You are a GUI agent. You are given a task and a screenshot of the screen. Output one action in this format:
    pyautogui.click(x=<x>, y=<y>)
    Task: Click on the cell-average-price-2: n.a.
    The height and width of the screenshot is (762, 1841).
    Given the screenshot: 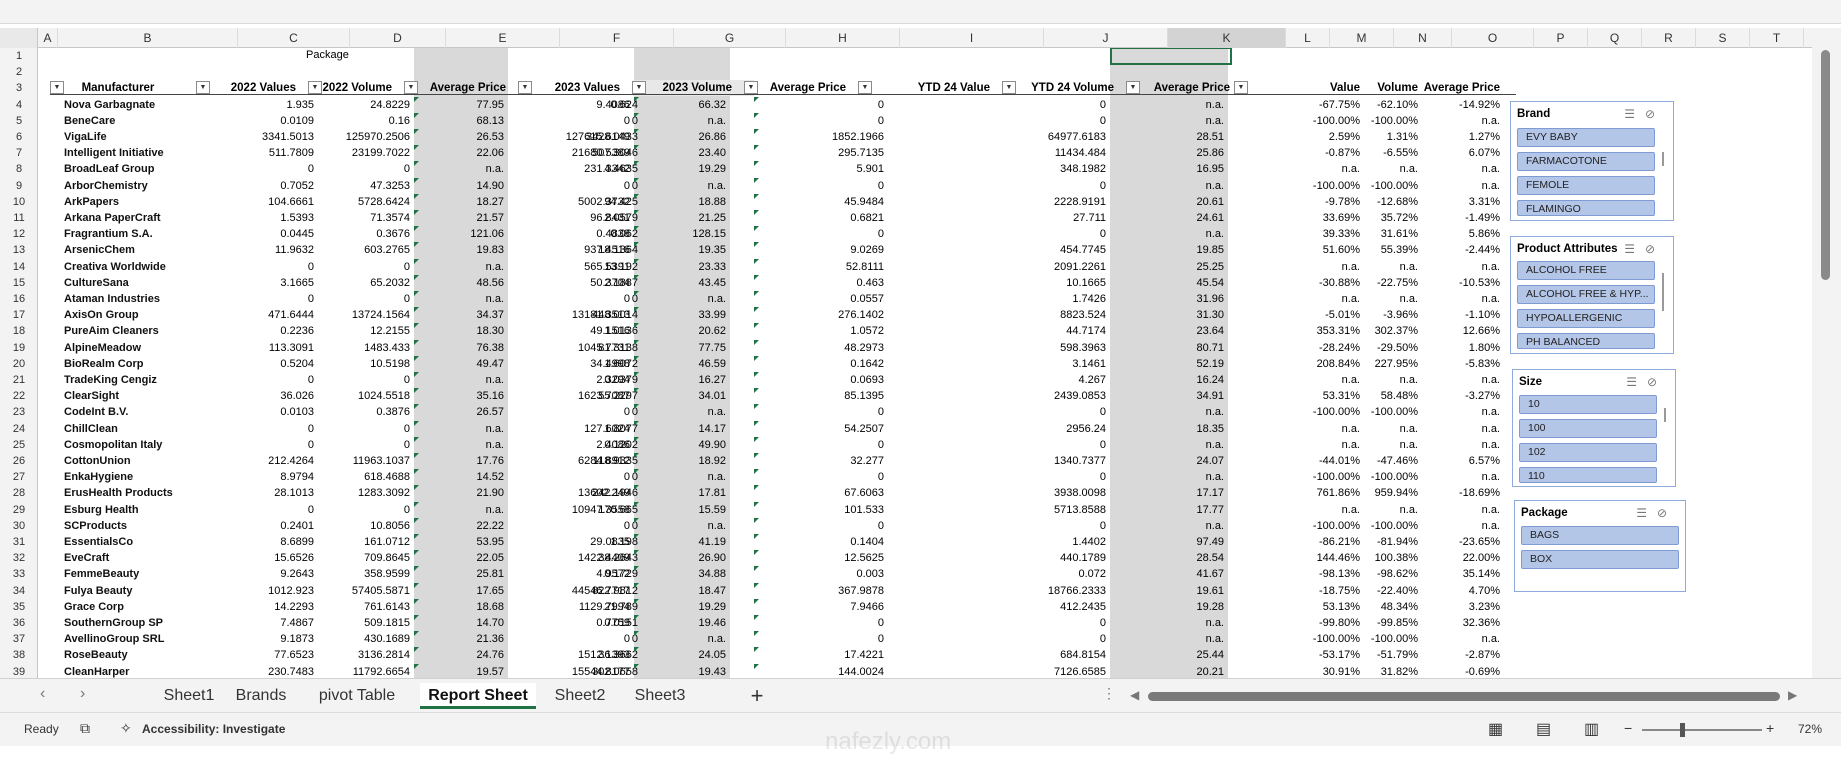 What is the action you would take?
    pyautogui.click(x=682, y=526)
    